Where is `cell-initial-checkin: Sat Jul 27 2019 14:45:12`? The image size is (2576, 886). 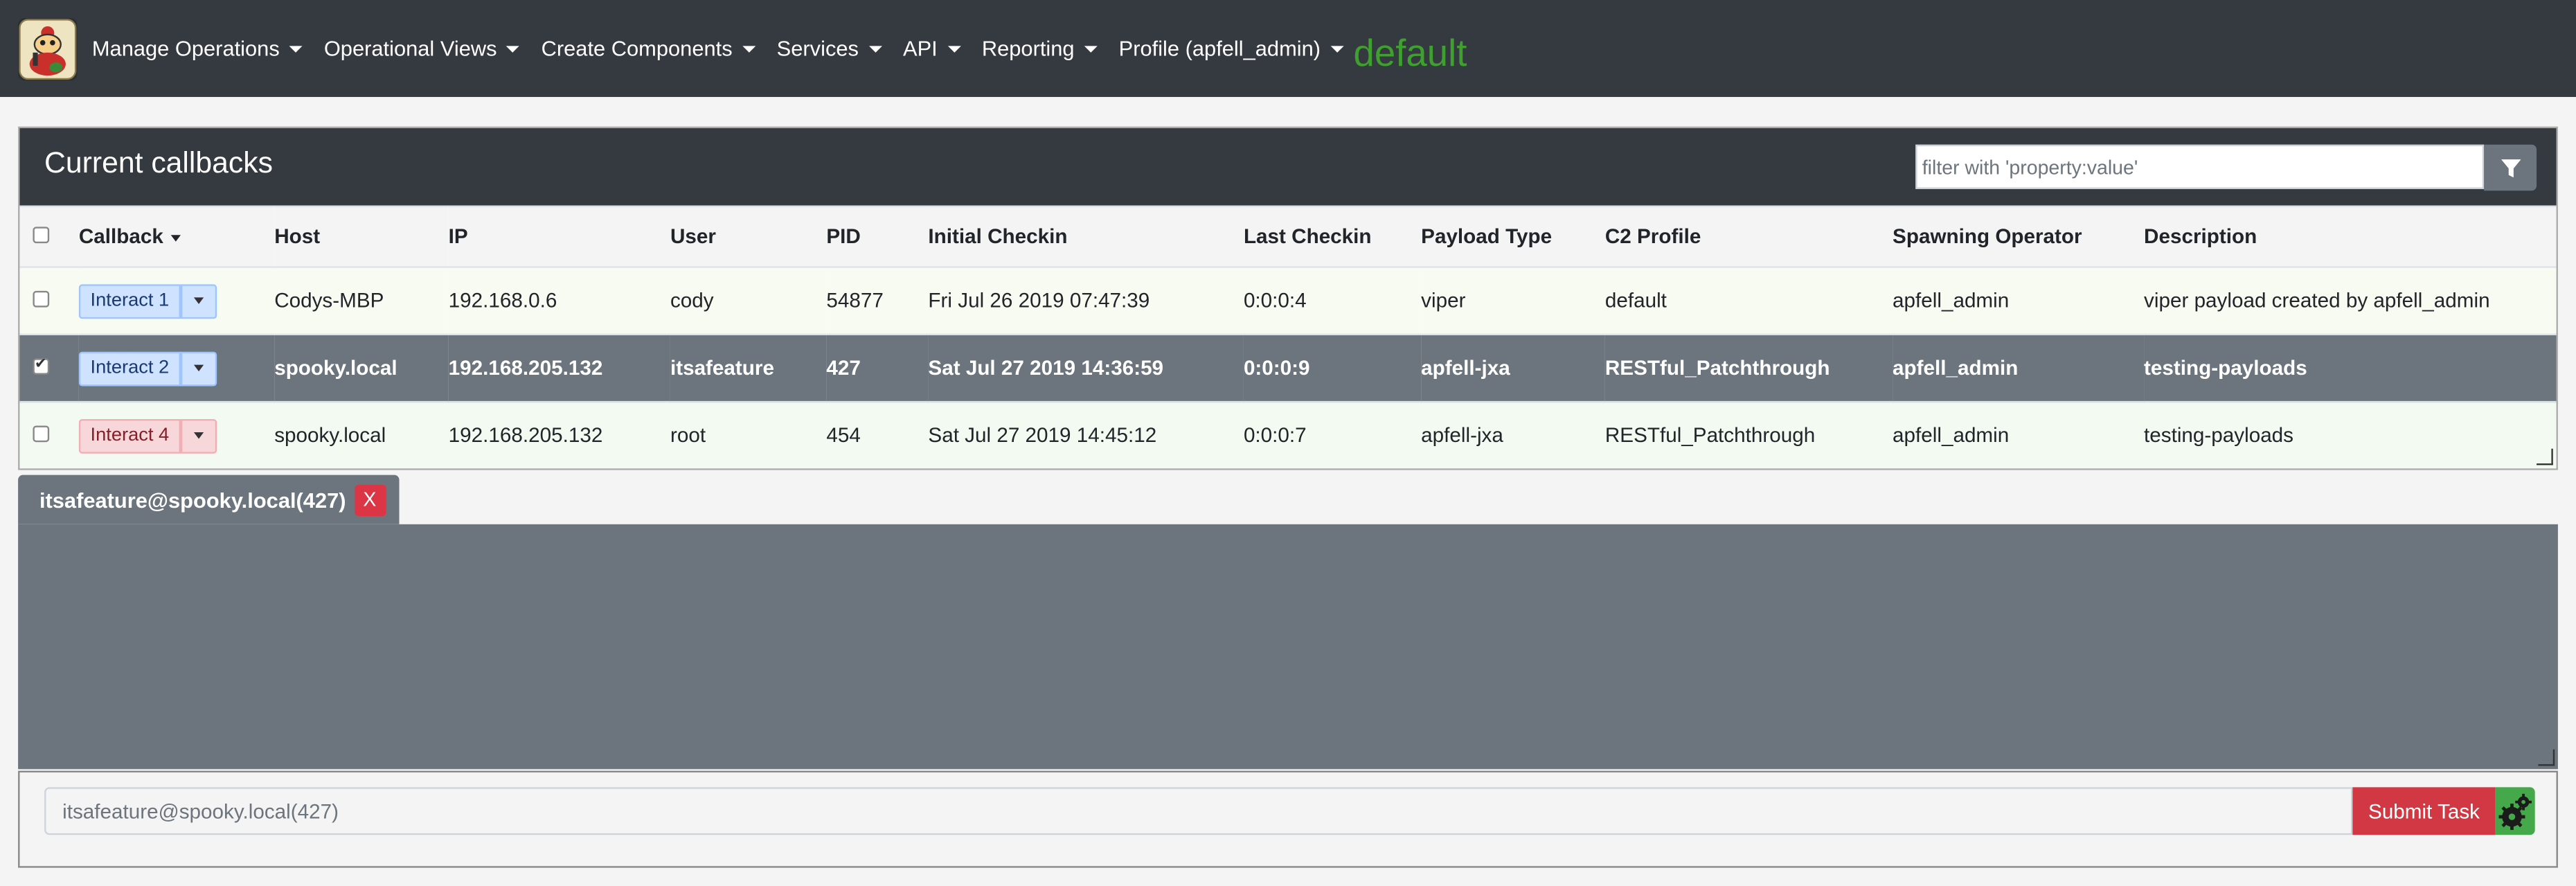
cell-initial-checkin: Sat Jul 27 2019 14:45:12 is located at coordinates (1086, 435).